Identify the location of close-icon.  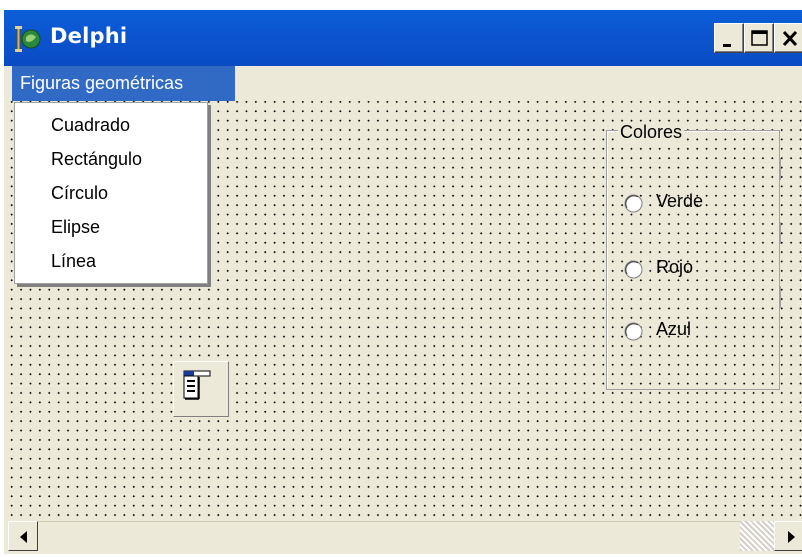
(790, 38).